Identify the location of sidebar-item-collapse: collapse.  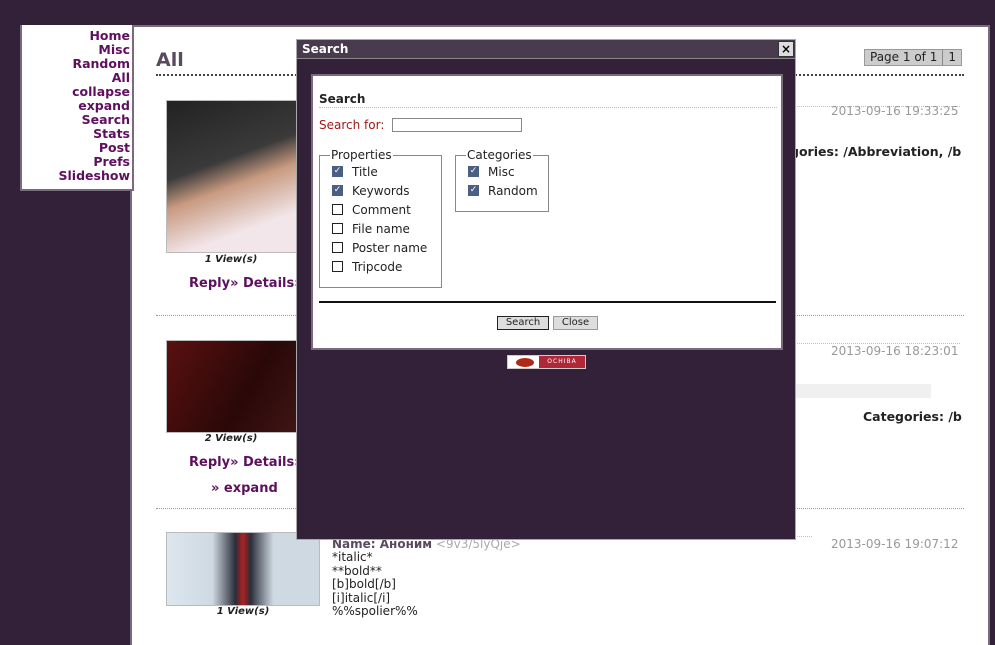
(76, 92).